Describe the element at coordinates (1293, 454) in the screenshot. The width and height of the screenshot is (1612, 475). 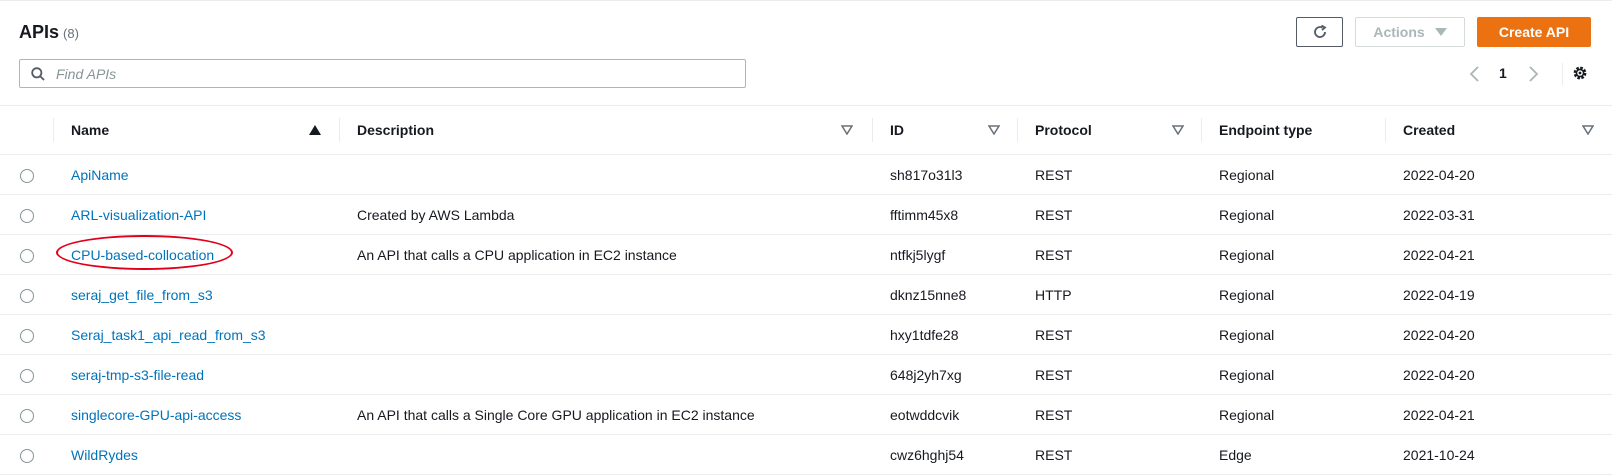
I see `api-endpoint-cell: Edge` at that location.